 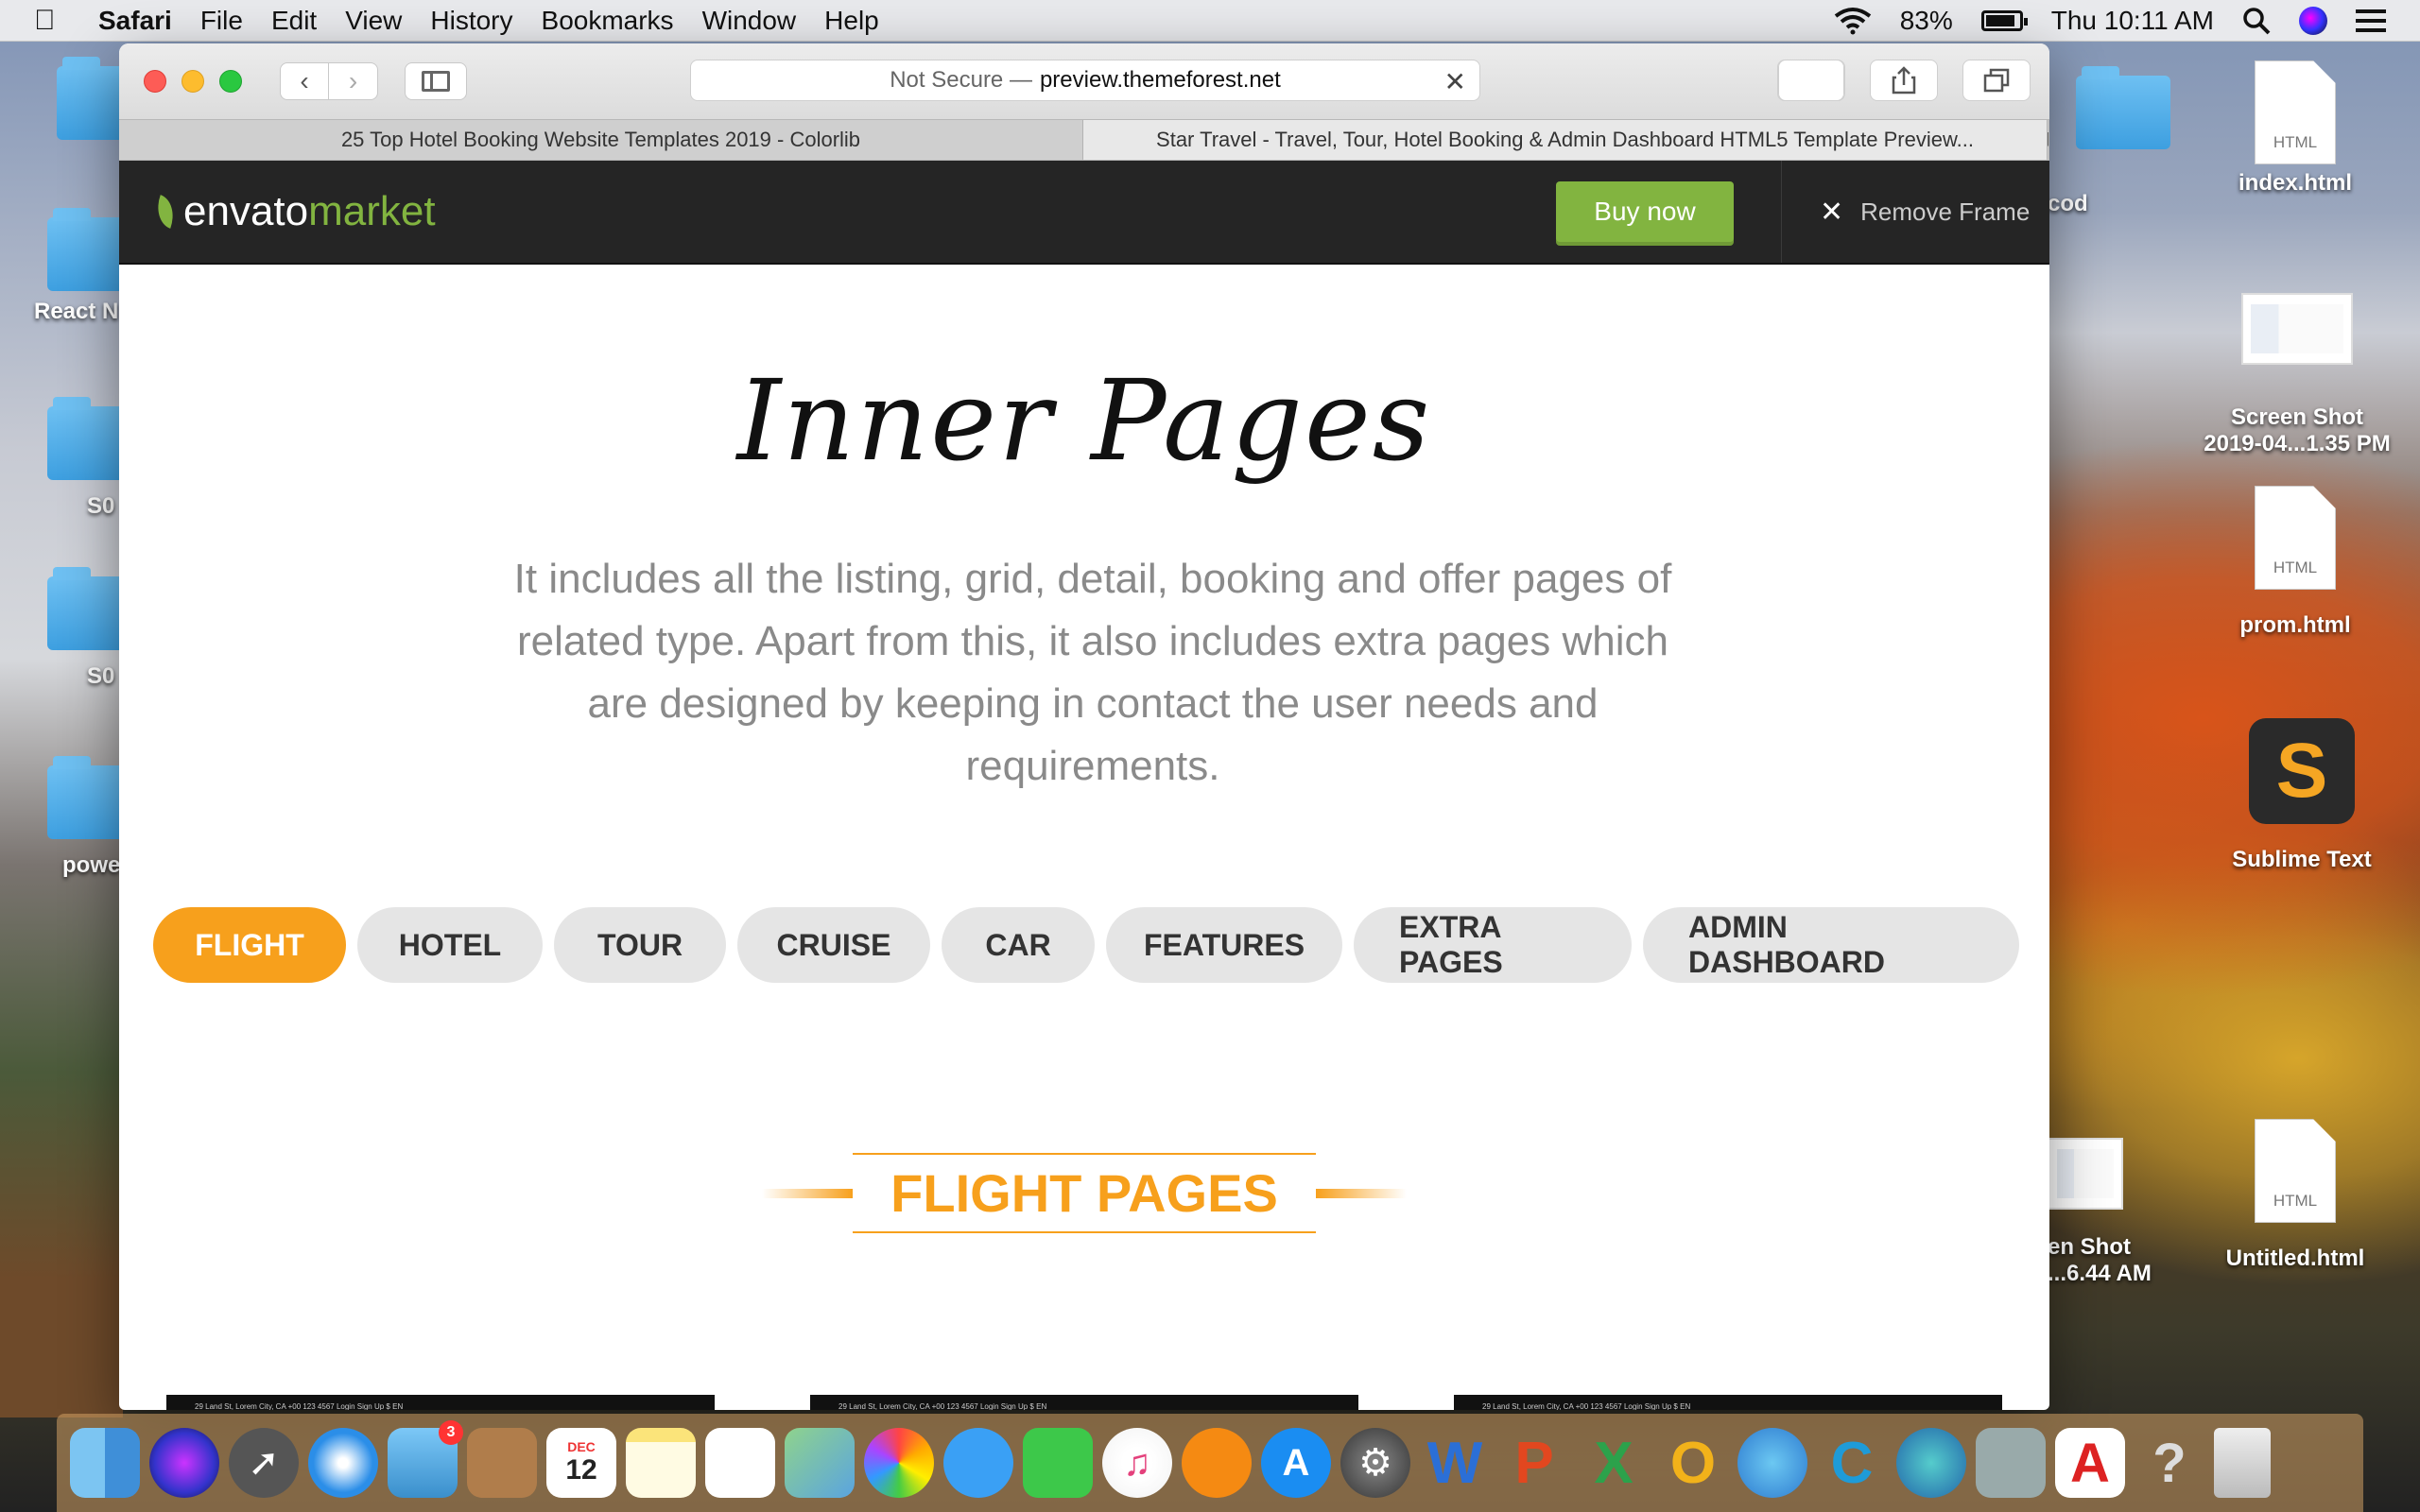 What do you see at coordinates (1852, 1463) in the screenshot?
I see `c-app-icon: C` at bounding box center [1852, 1463].